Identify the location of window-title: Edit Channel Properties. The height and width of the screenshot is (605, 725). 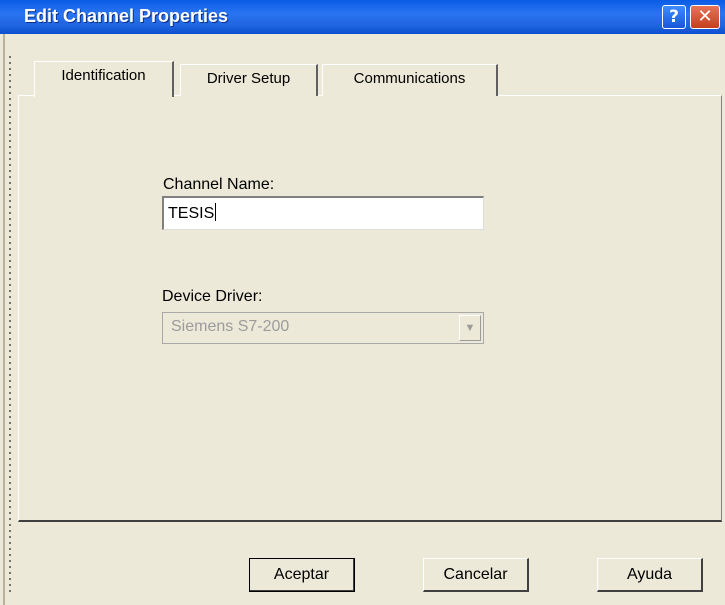
(126, 16).